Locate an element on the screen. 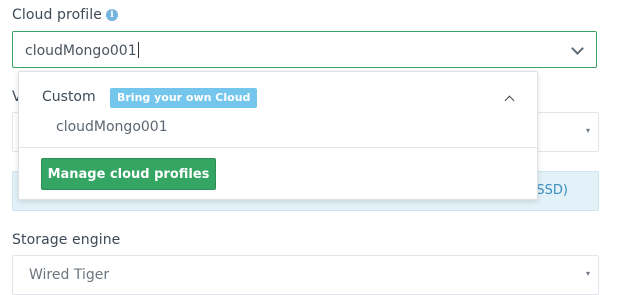  divider is located at coordinates (278, 147).